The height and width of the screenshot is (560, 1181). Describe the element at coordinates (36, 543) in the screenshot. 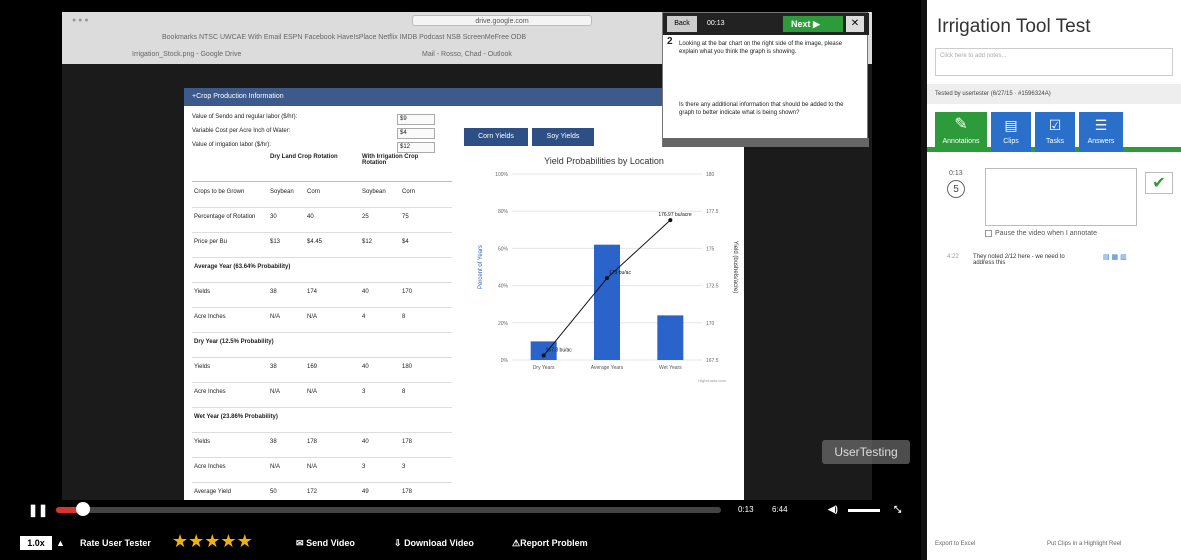

I see `speed-button: 1.0x` at that location.